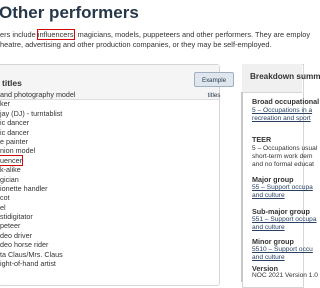 The height and width of the screenshot is (288, 320). Describe the element at coordinates (262, 139) in the screenshot. I see `teer-heading: TEER` at that location.